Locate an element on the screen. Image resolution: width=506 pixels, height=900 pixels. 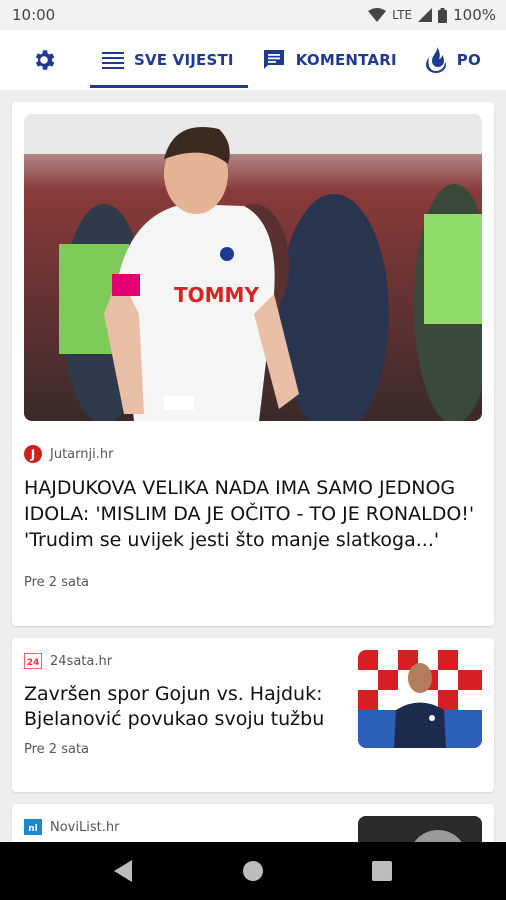
list-icon is located at coordinates (113, 60).